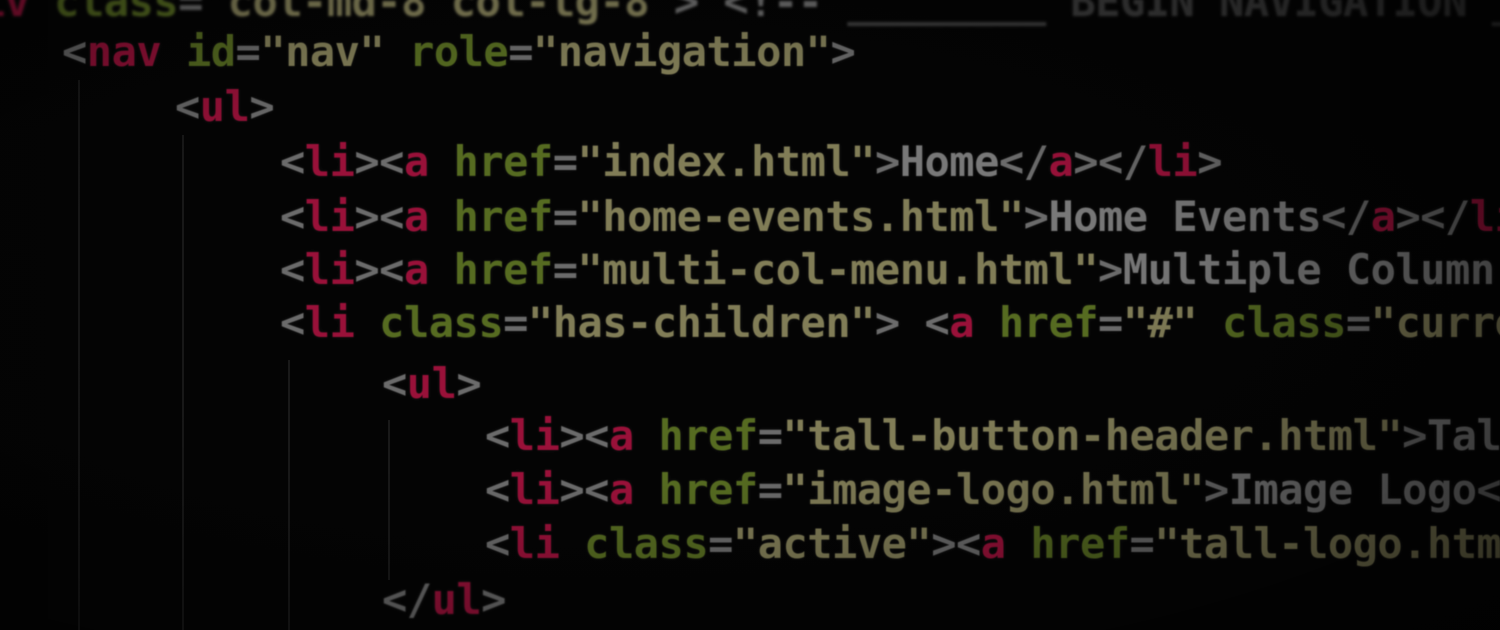 This screenshot has width=1500, height=630. I want to click on code-token-val: "active", so click(832, 543).